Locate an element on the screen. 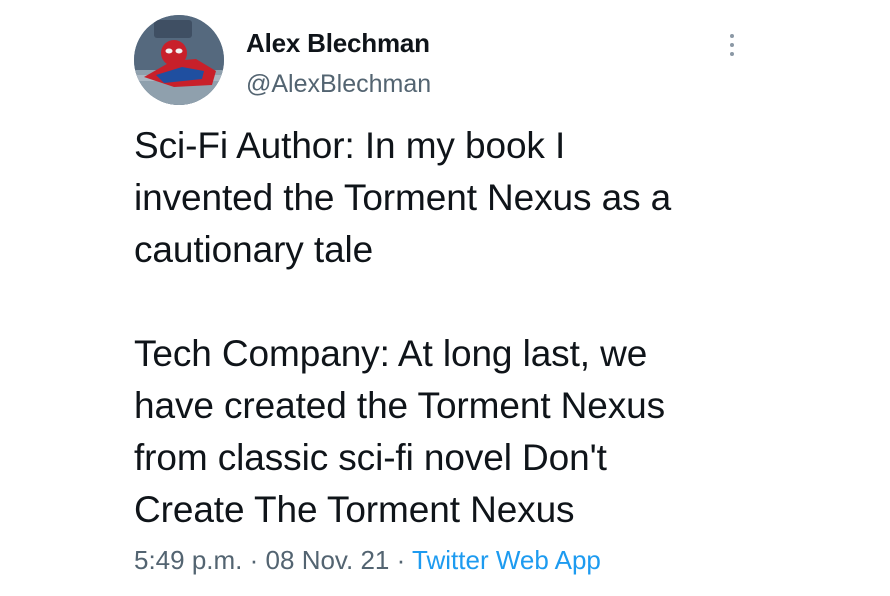 This screenshot has width=890, height=596. tweet-time: 5:49 p.m. is located at coordinates (188, 560).